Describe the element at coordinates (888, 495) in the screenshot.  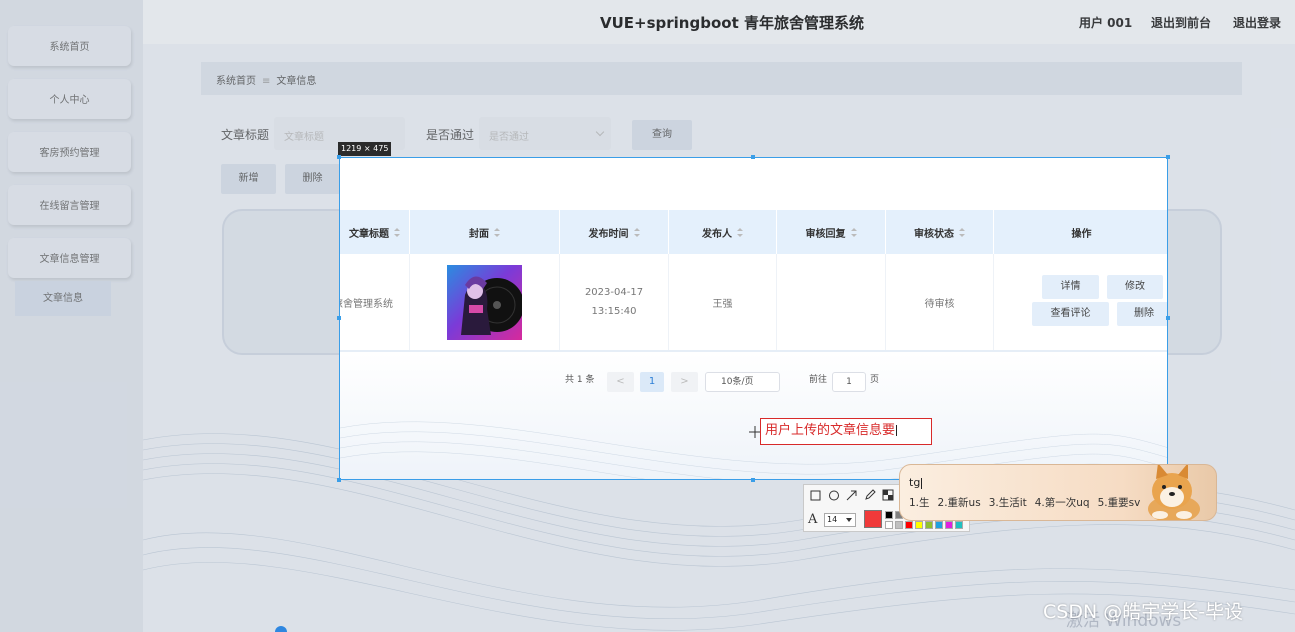
I see `mosaic-tool-icon` at that location.